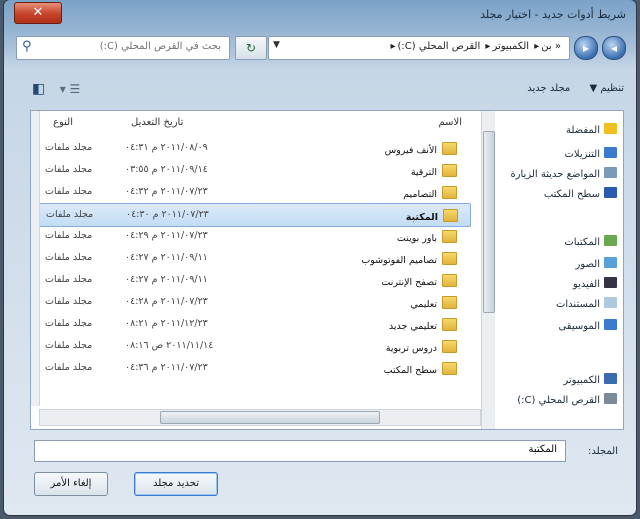 This screenshot has height=519, width=640. Describe the element at coordinates (38, 13) in the screenshot. I see `close-button: ✕` at that location.